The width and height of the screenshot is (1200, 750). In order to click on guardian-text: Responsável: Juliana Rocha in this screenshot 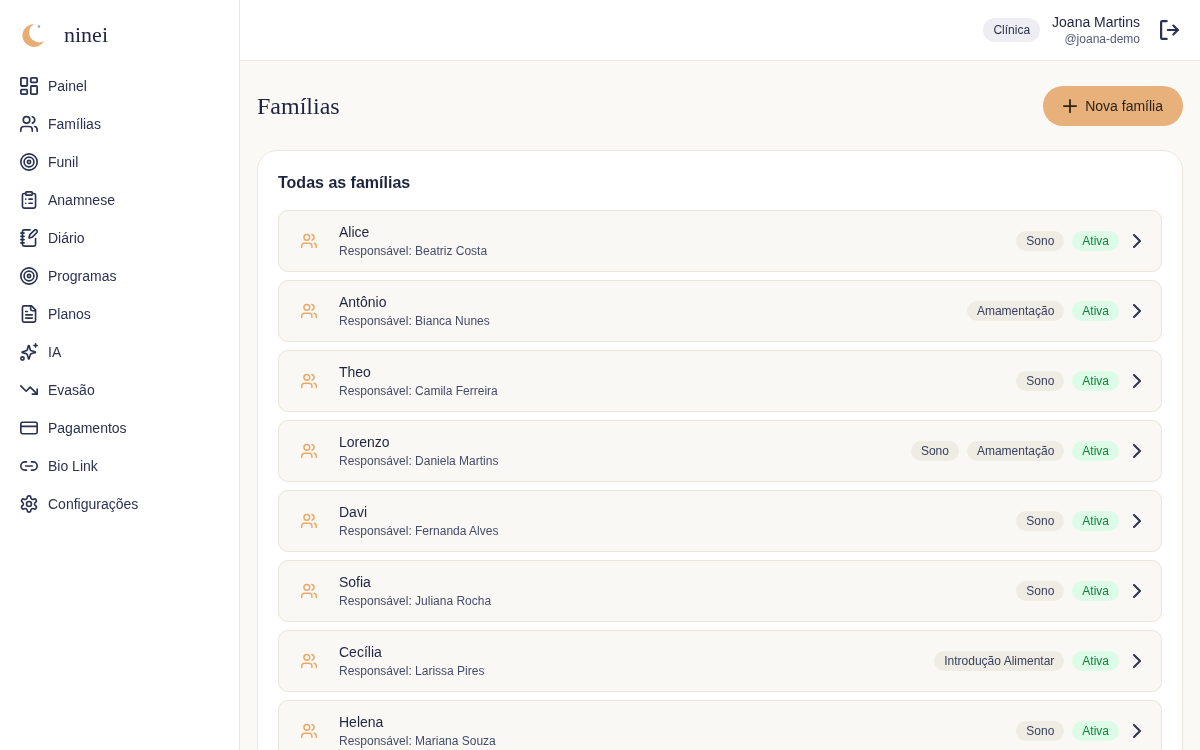, I will do `click(416, 601)`.